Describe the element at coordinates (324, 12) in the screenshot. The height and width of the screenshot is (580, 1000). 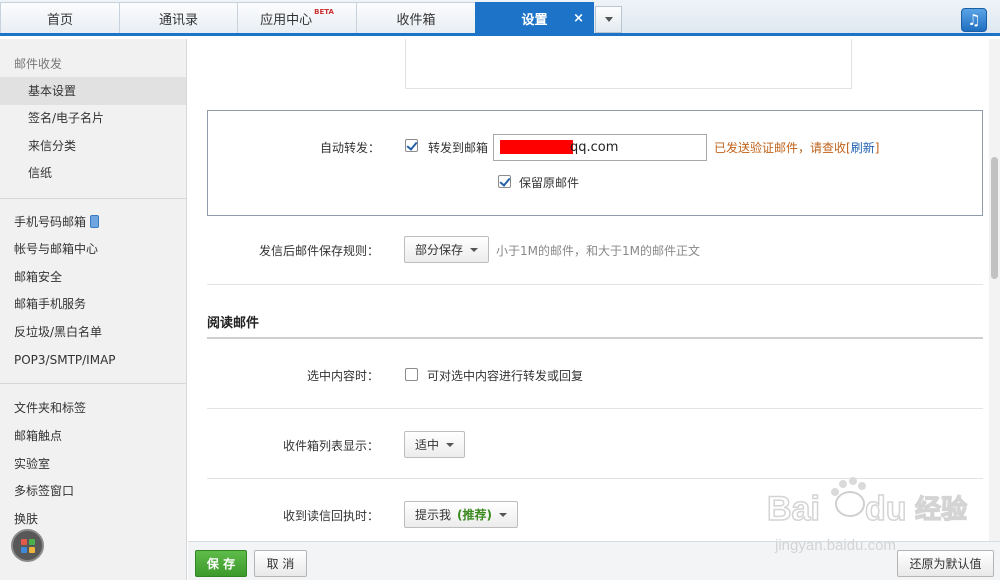
I see `beta-badge: BETA` at that location.